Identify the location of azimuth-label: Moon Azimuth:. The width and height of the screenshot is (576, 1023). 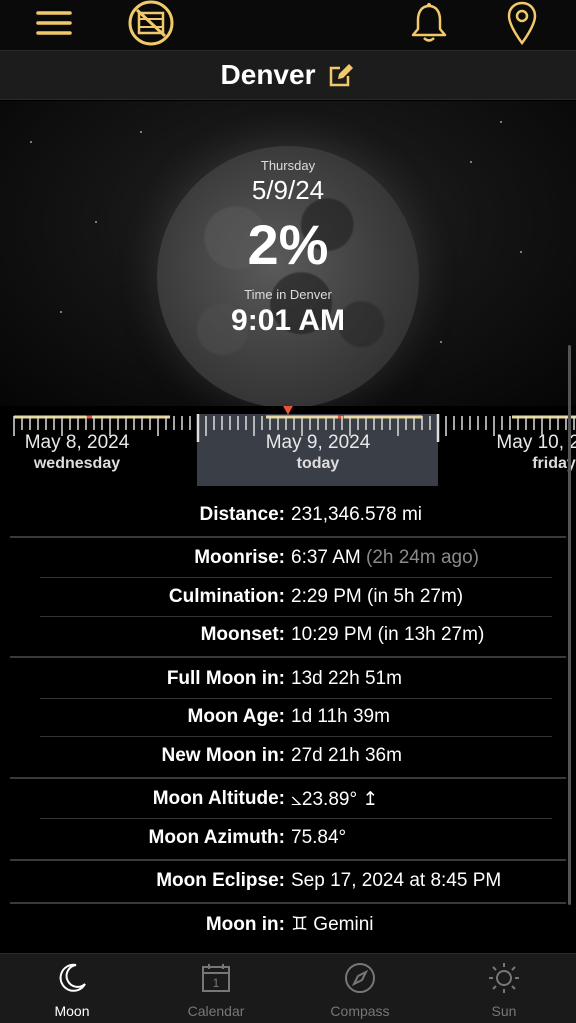
(216, 837).